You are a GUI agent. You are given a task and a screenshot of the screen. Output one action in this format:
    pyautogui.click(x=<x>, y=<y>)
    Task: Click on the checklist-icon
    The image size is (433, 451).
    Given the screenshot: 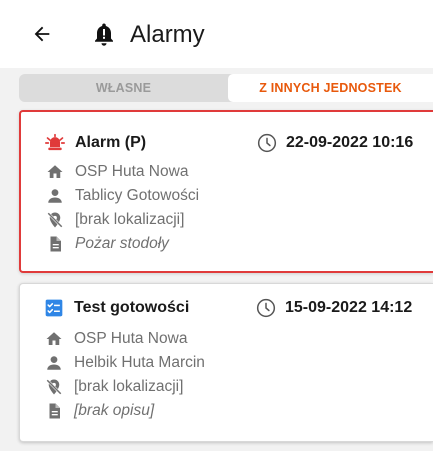 What is the action you would take?
    pyautogui.click(x=54, y=308)
    